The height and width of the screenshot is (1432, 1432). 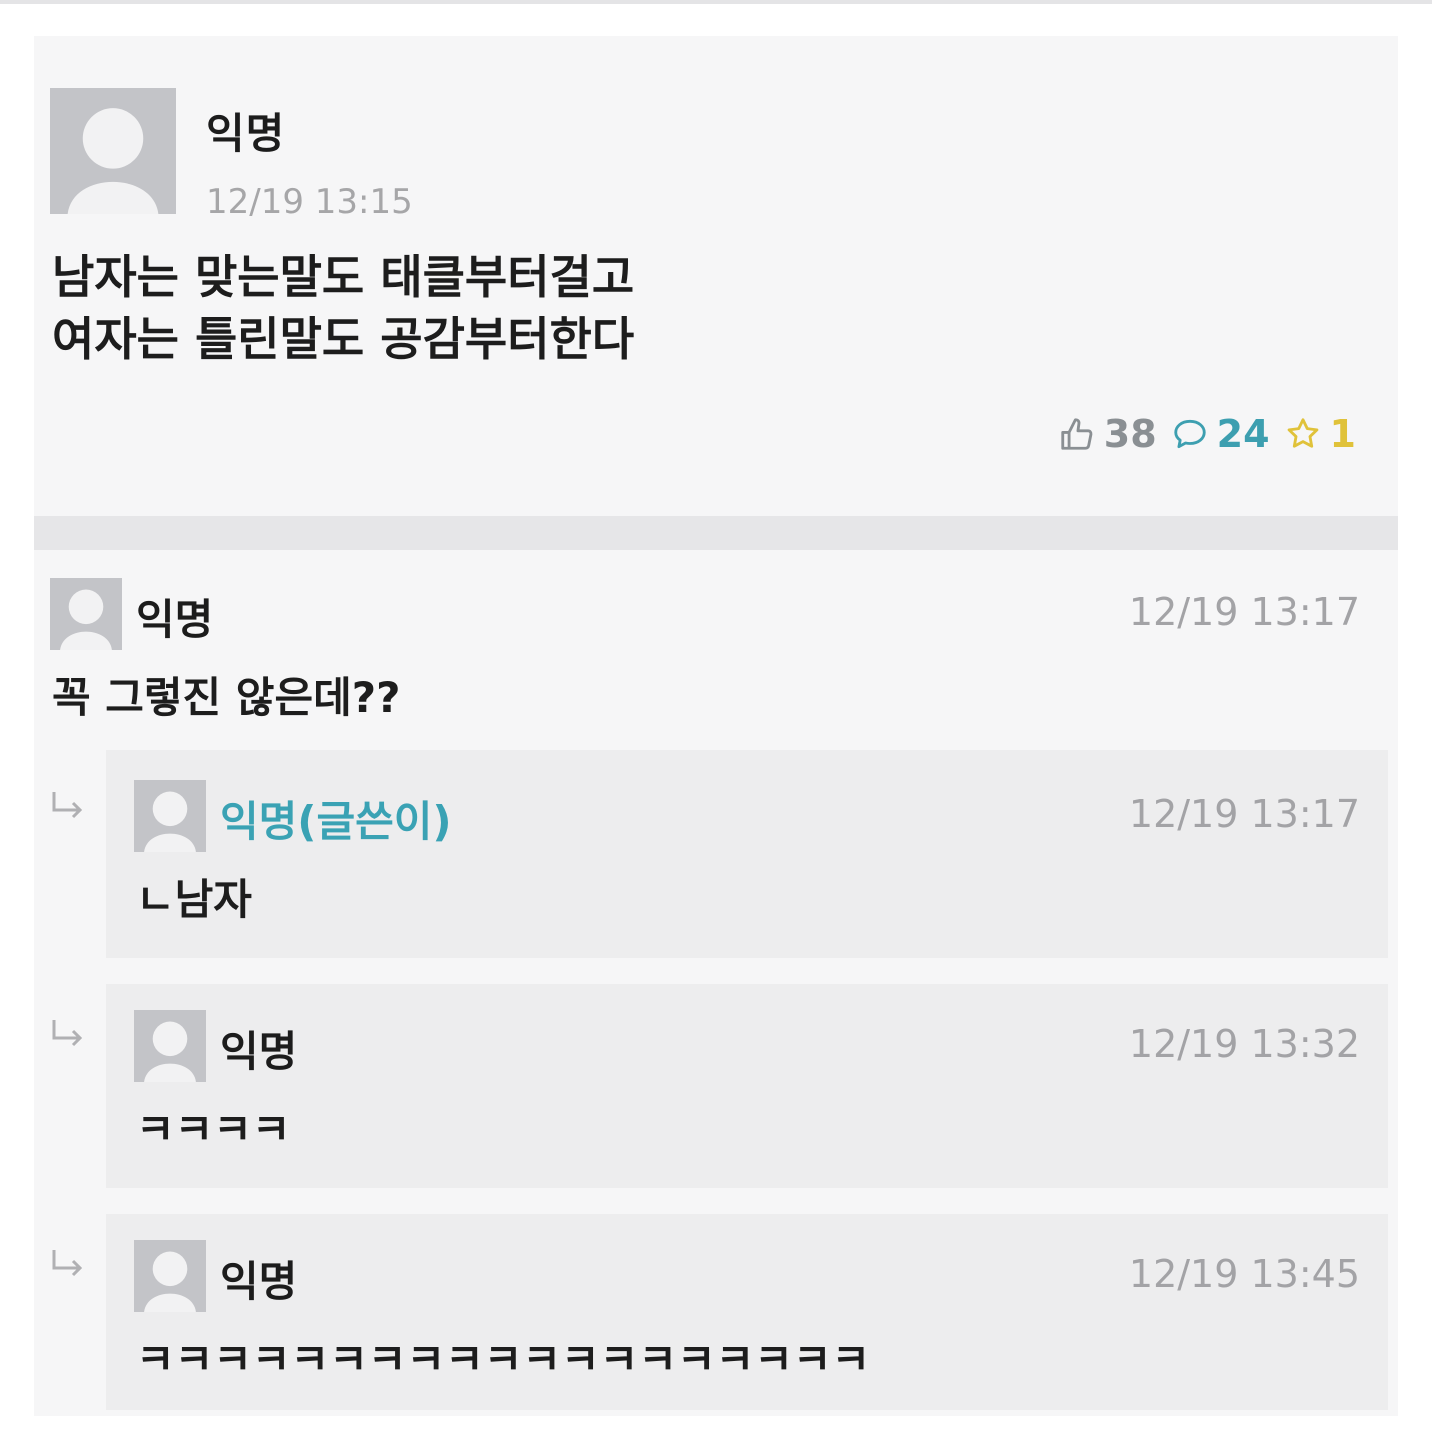 I want to click on reply-author-writer: 익명(글쓴이), so click(x=336, y=821).